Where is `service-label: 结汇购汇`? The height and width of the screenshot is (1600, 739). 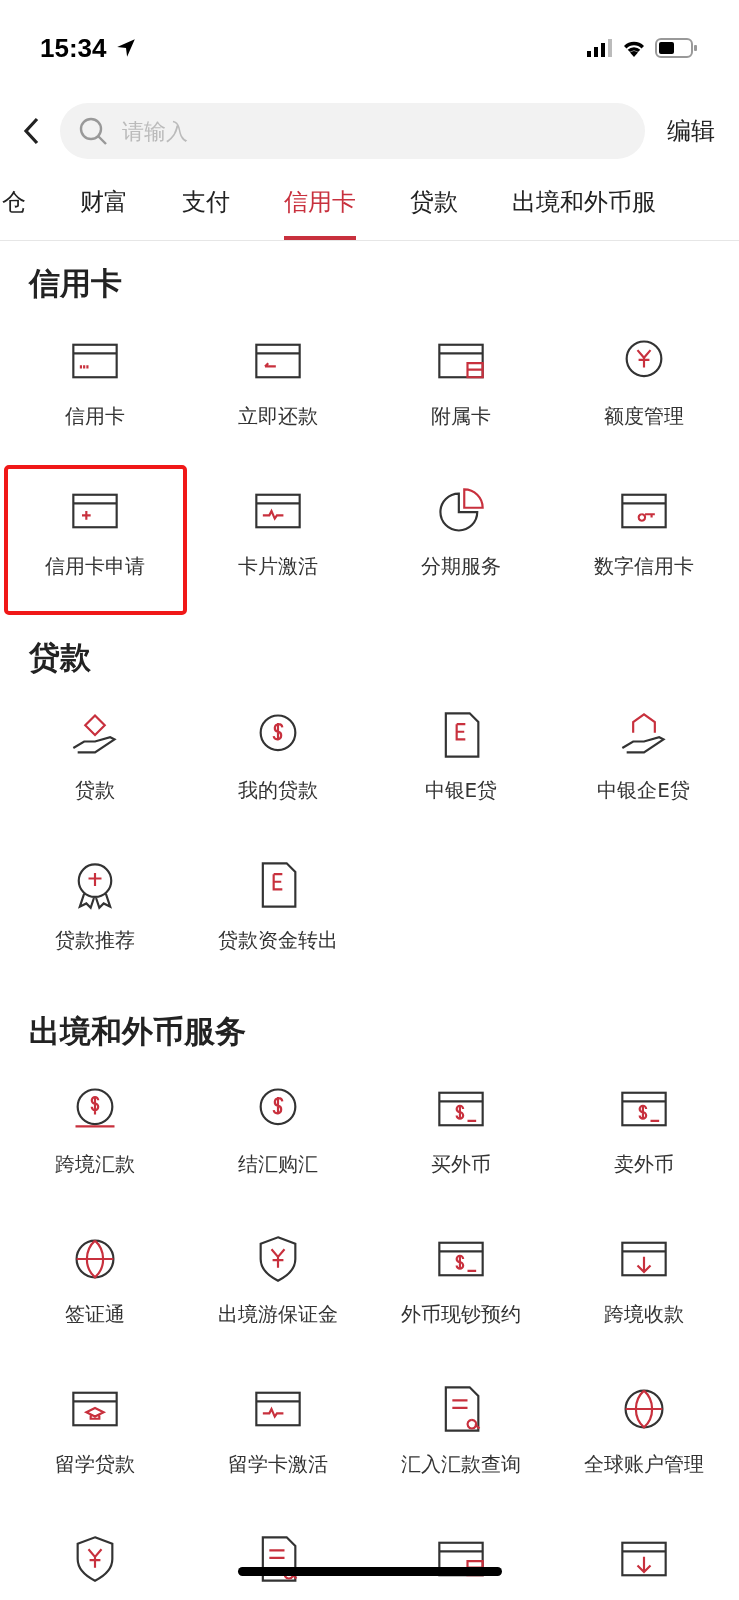 service-label: 结汇购汇 is located at coordinates (278, 1164).